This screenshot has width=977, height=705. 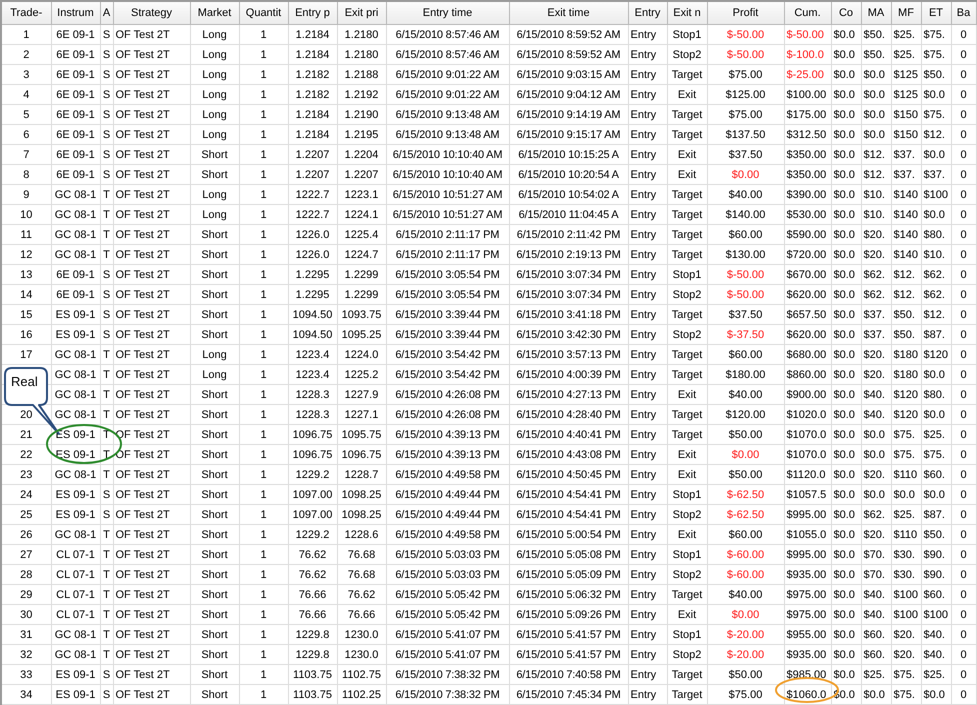 I want to click on table-cell: 12, so click(x=26, y=254).